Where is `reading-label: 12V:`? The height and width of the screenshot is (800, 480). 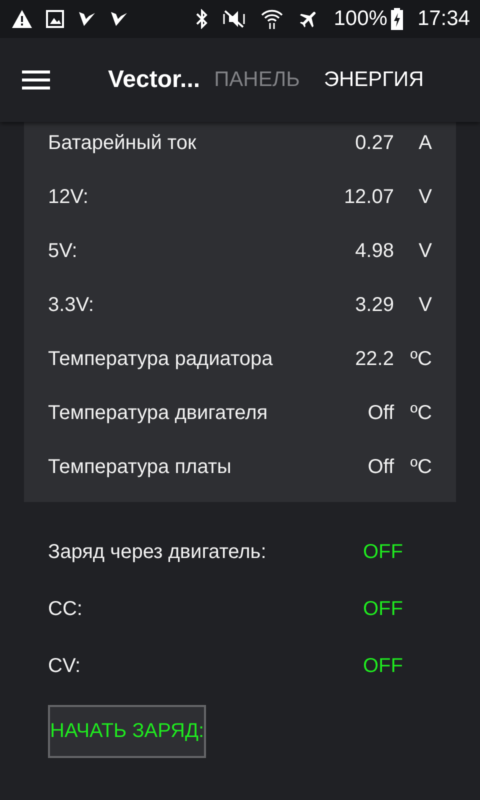 reading-label: 12V: is located at coordinates (69, 197).